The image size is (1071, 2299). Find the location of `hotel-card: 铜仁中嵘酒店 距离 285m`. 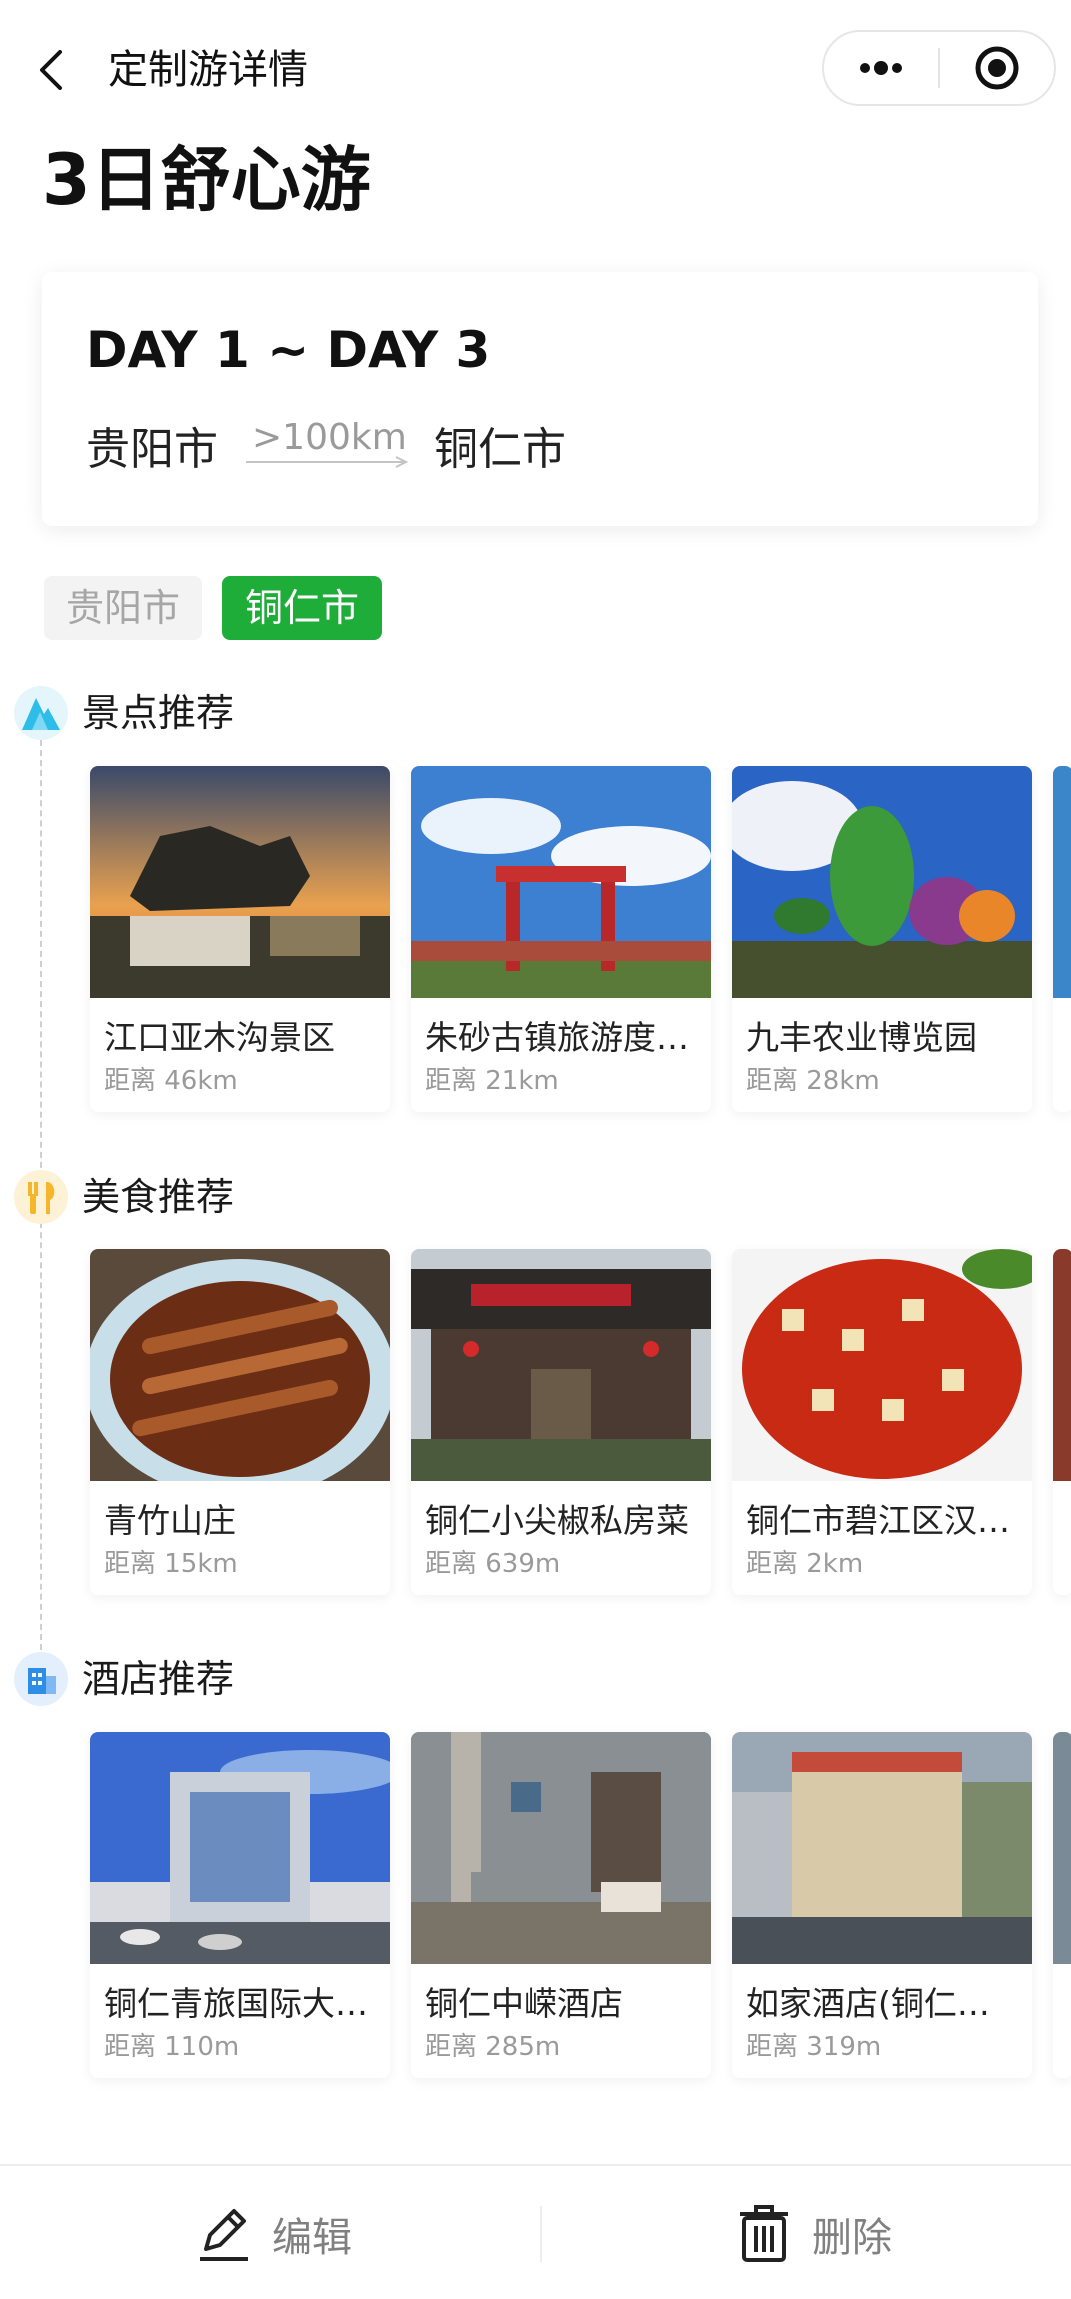

hotel-card: 铜仁中嵘酒店 距离 285m is located at coordinates (561, 1905).